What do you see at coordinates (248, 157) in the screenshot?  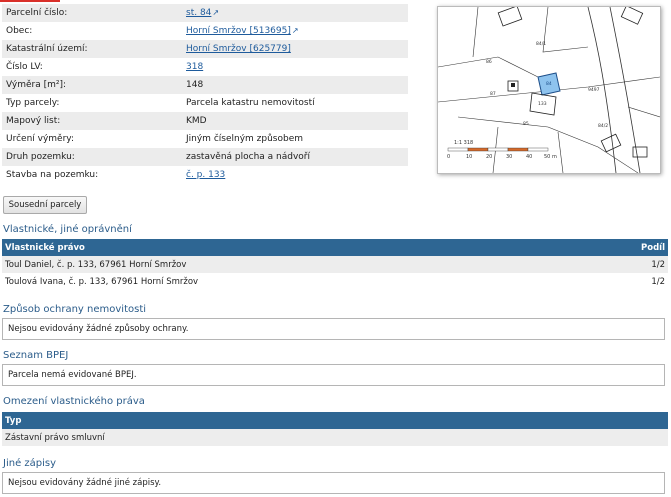 I see `parcel-info-value: zastavěná plocha a nádvoří` at bounding box center [248, 157].